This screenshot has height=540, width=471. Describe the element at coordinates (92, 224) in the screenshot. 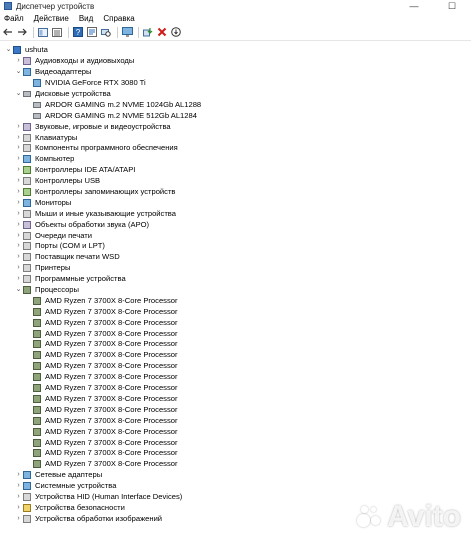

I see `tree-item-label: Объекты обработки звука (APO)` at that location.